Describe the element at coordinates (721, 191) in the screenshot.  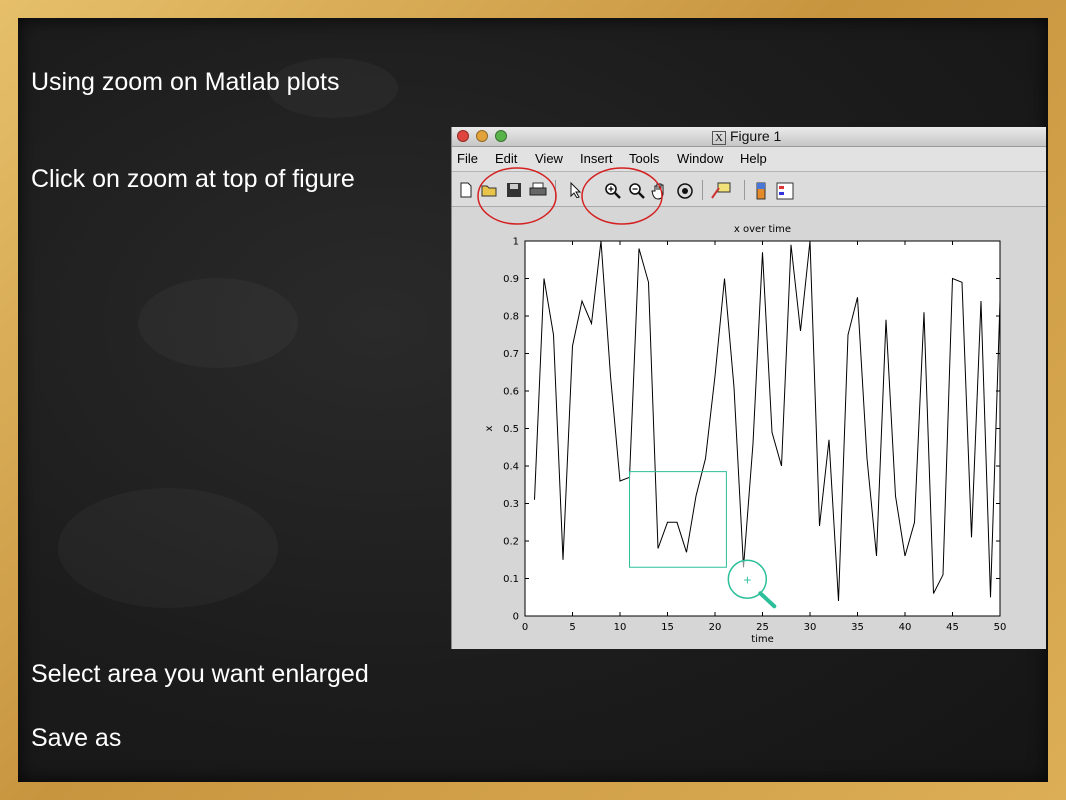
I see `data-cursor-icon` at that location.